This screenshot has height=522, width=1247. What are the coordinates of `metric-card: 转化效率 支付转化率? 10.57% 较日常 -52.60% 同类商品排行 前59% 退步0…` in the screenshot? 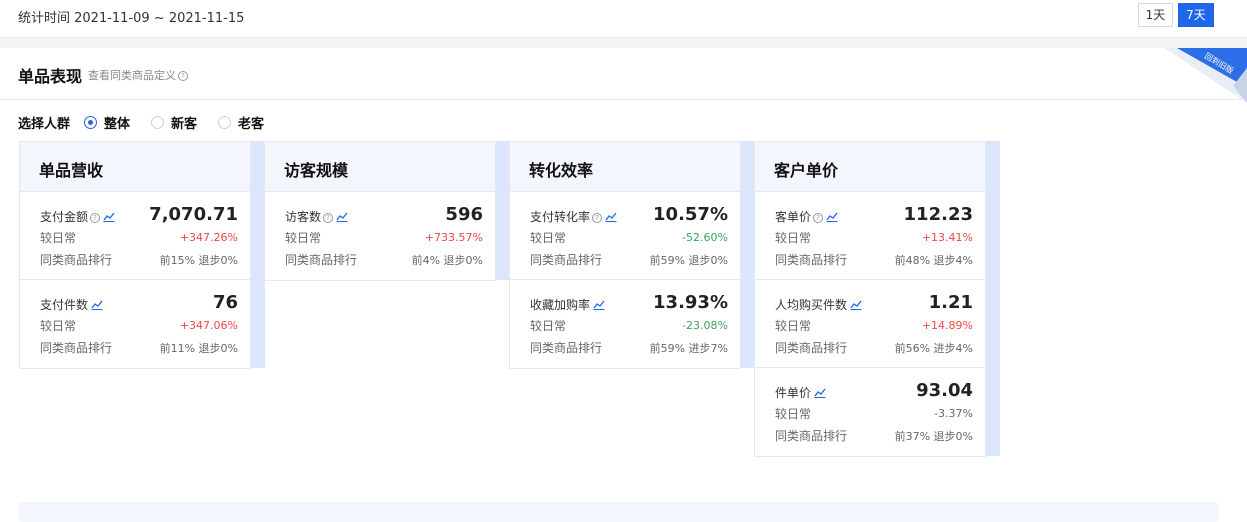 It's located at (625, 255).